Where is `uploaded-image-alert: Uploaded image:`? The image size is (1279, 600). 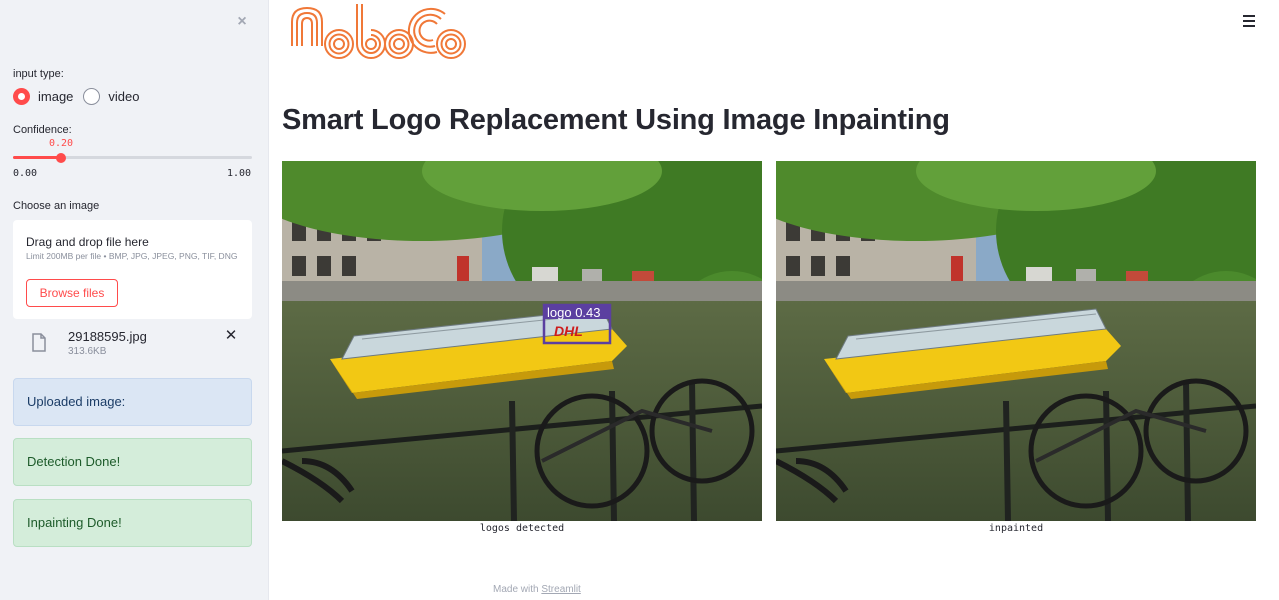
uploaded-image-alert: Uploaded image: is located at coordinates (132, 402).